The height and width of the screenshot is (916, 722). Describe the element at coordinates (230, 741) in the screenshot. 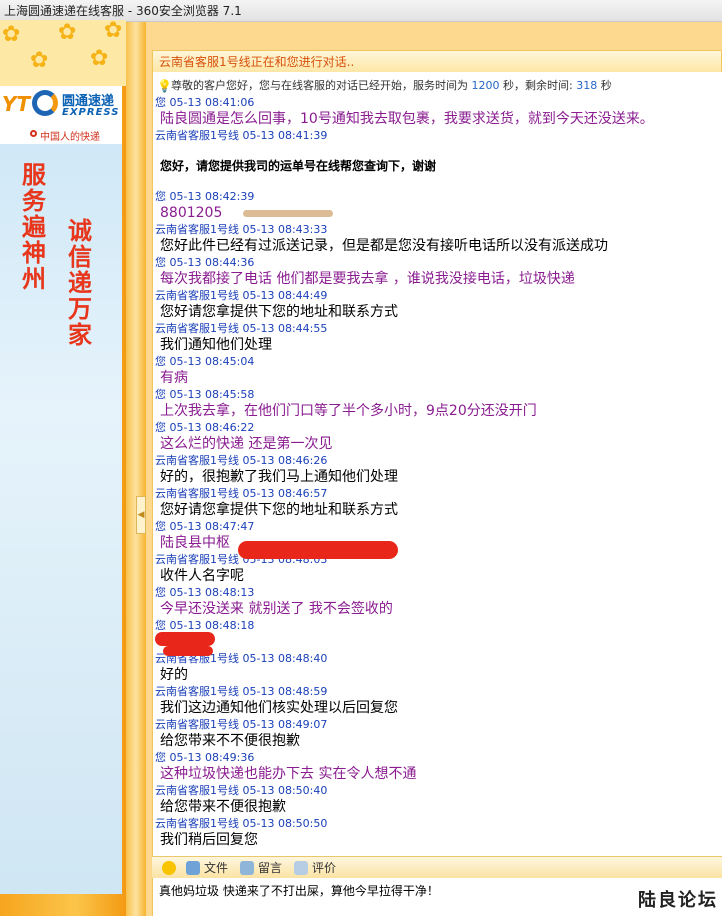

I see `message-text: 给您带来不不便很抱歉` at that location.